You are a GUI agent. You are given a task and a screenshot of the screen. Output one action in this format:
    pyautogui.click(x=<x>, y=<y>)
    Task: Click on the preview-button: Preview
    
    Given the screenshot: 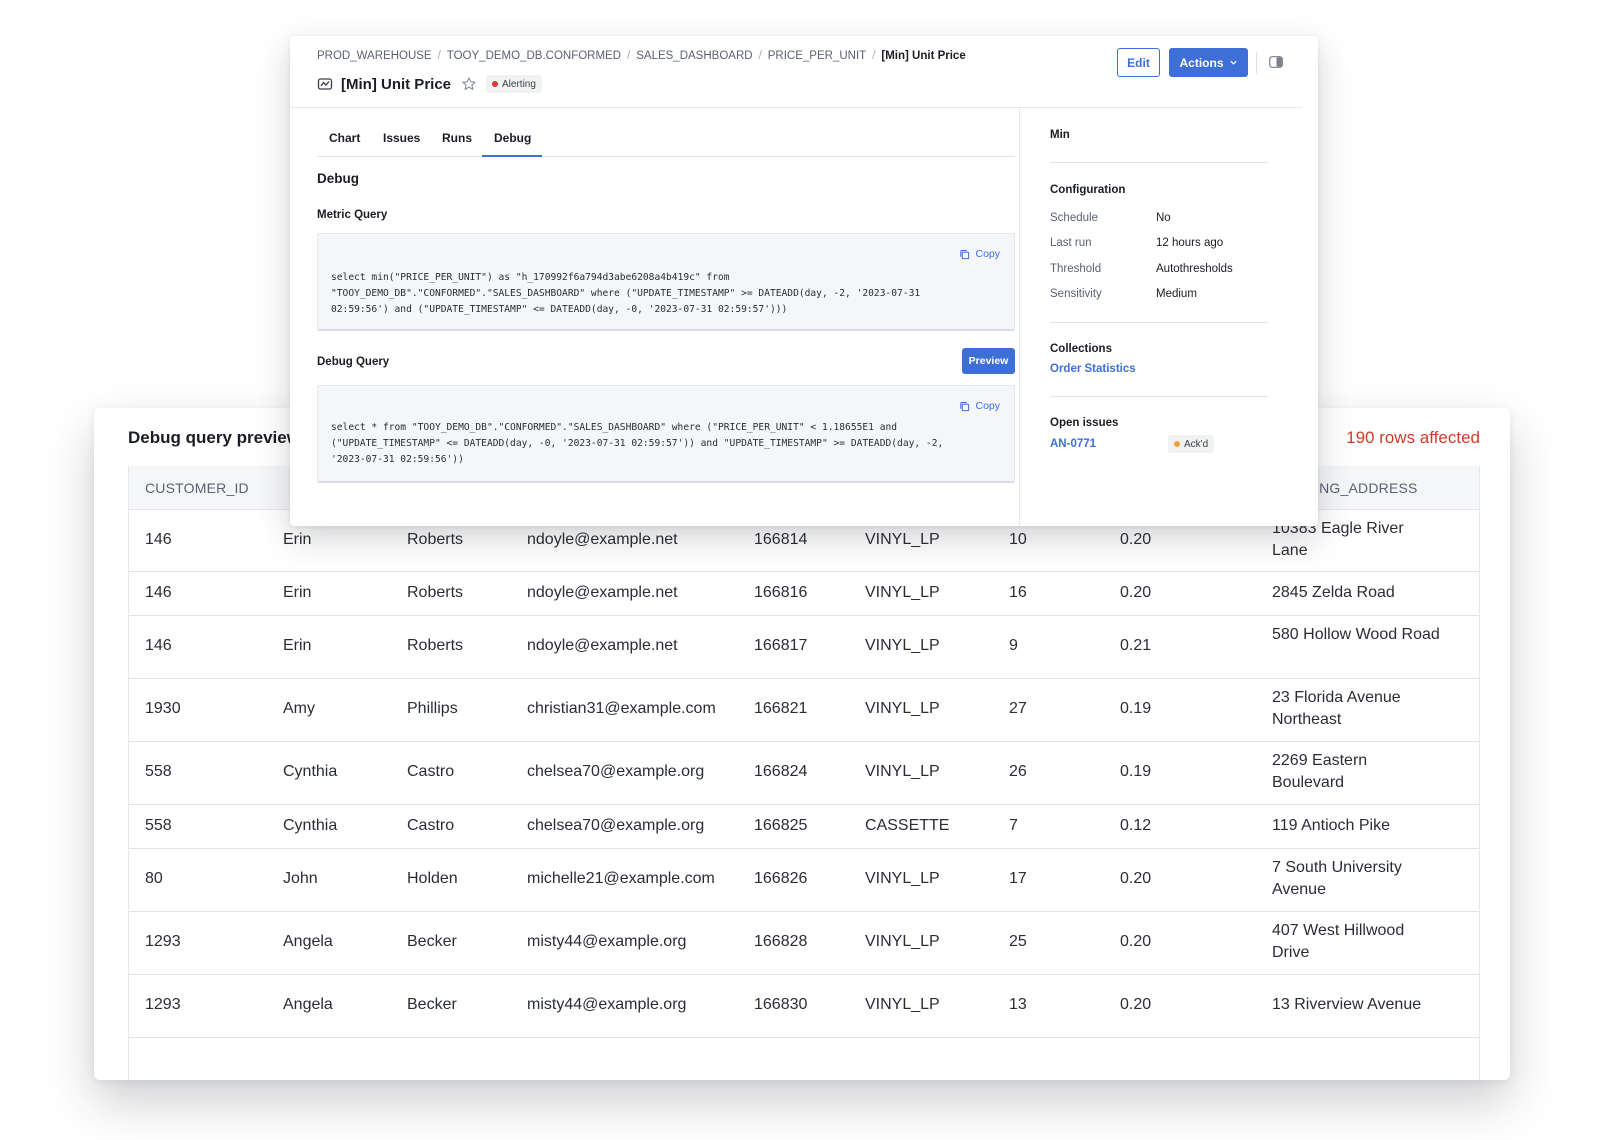 What is the action you would take?
    pyautogui.click(x=988, y=361)
    